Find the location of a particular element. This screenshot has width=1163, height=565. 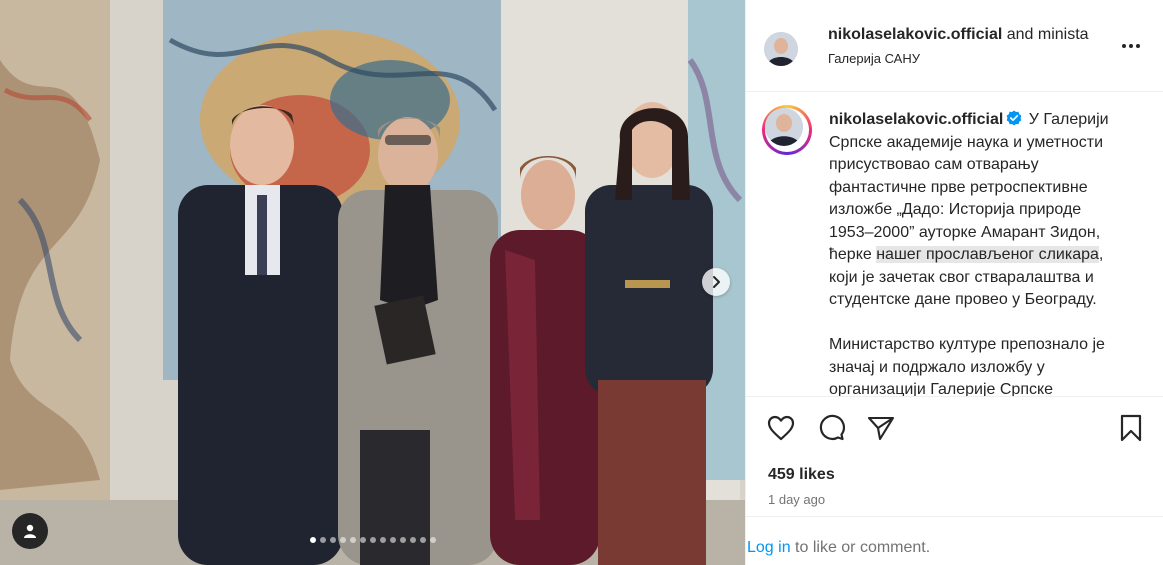

chevron-right-icon is located at coordinates (716, 282).